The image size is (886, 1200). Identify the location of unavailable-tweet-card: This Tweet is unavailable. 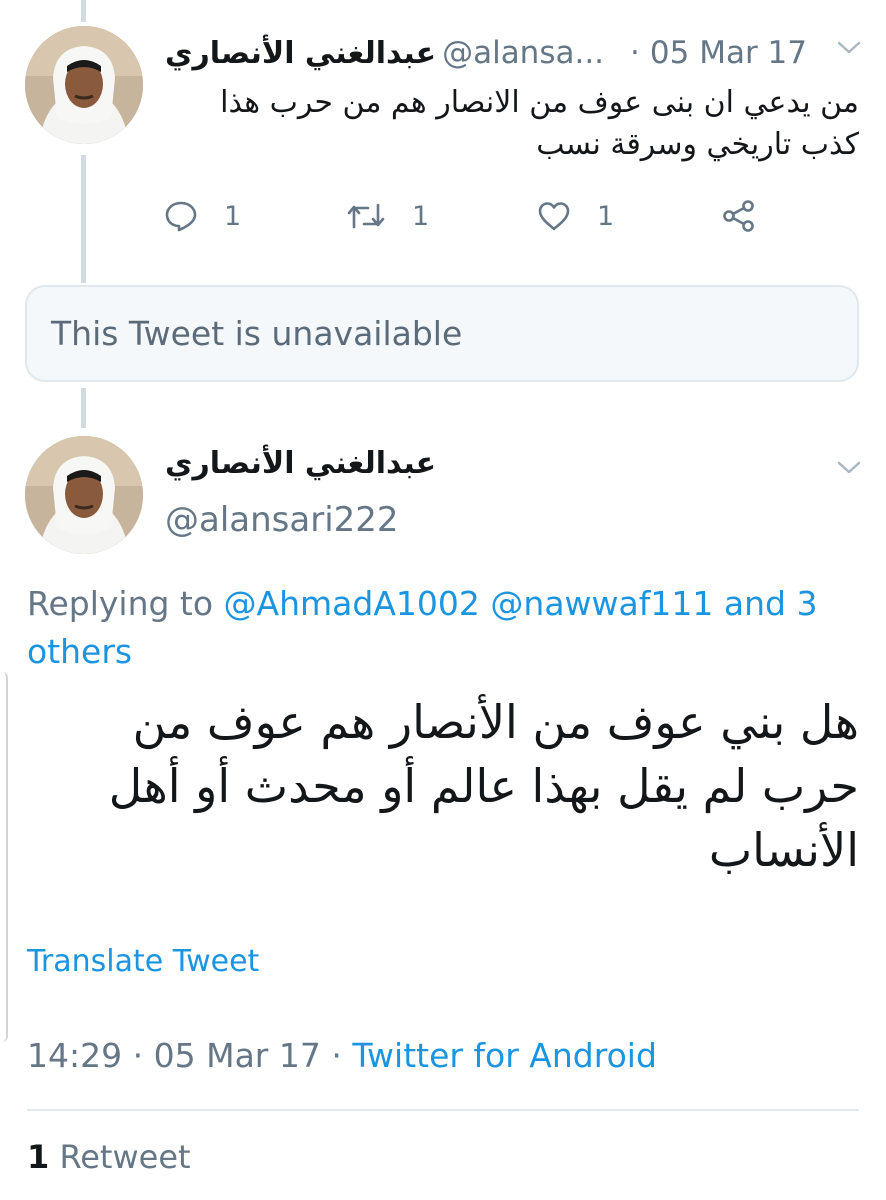
(442, 333).